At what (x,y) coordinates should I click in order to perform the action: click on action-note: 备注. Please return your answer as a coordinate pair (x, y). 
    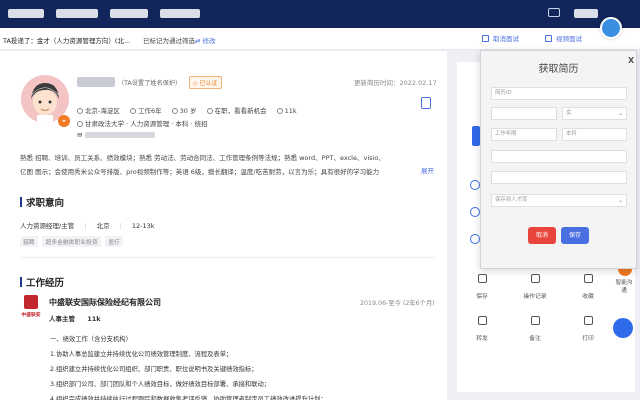
    Looking at the image, I should click on (535, 329).